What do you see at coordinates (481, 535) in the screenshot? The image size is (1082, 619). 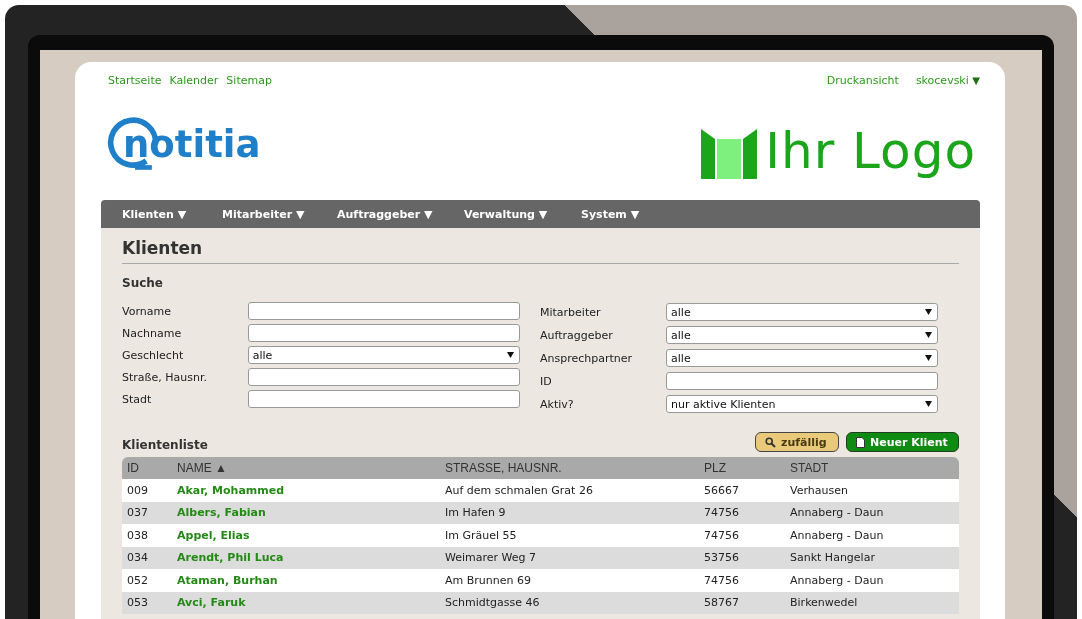 I see `table-cell-text: Im Gräuel 55` at bounding box center [481, 535].